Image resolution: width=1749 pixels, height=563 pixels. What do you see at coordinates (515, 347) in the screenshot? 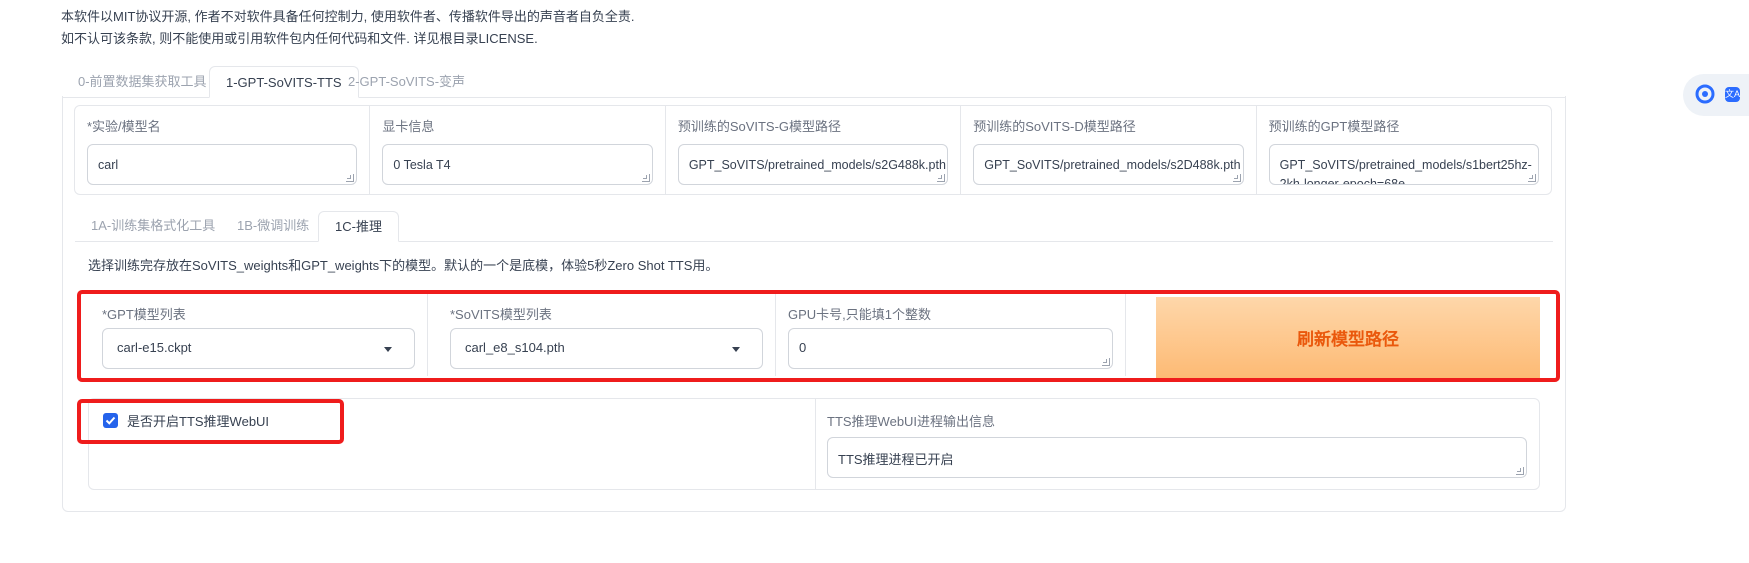
I see `sovits-model-selected: carl_e8_s104.pth` at bounding box center [515, 347].